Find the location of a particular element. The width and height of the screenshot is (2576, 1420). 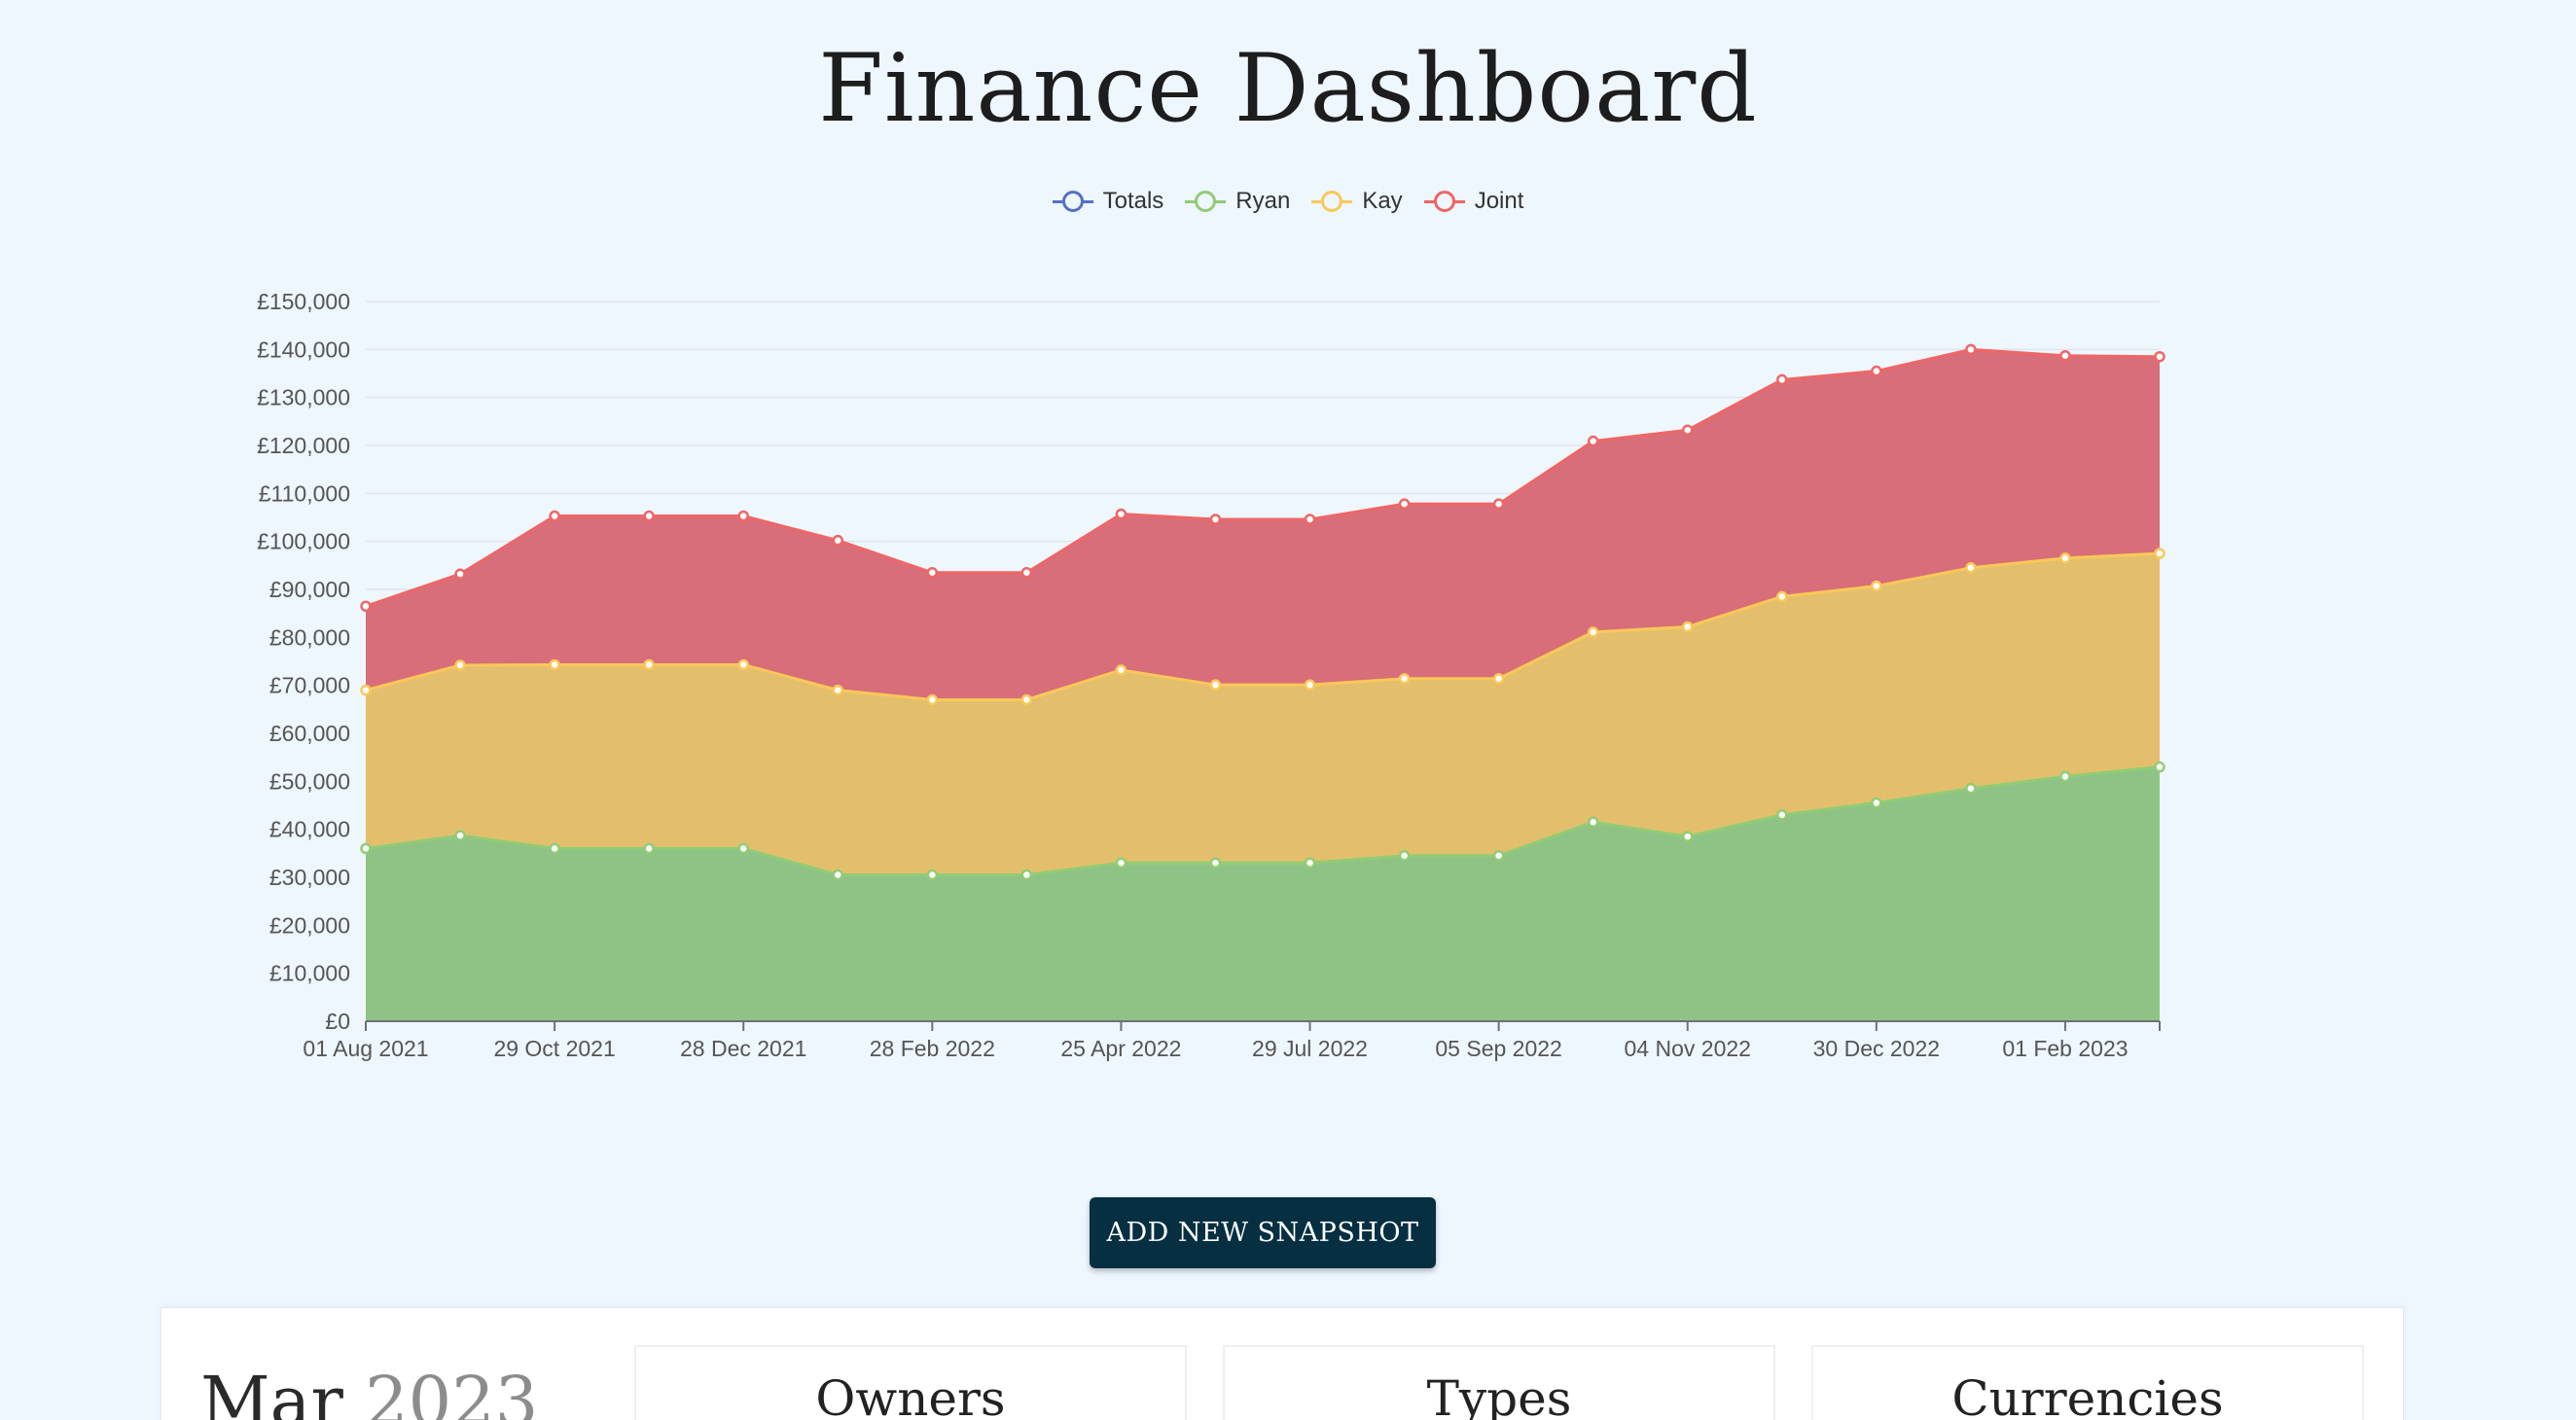

legend-item-ryan: Ryan is located at coordinates (1237, 201).